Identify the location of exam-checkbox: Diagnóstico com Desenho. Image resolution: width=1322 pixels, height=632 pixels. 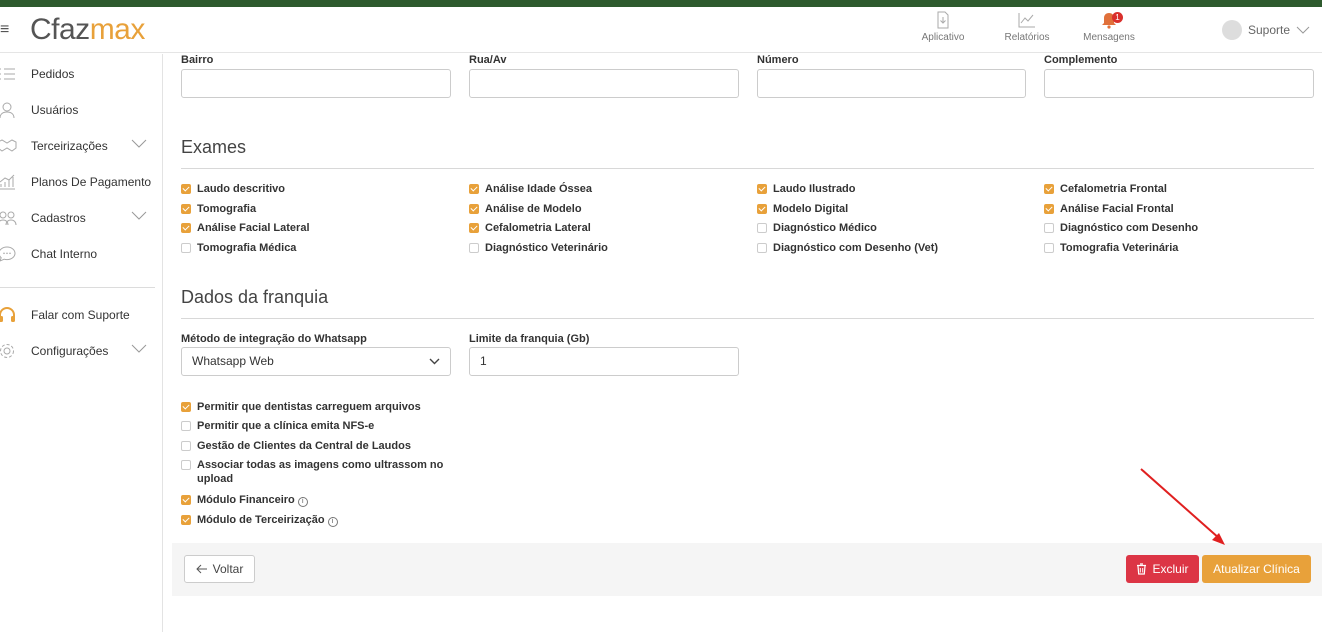
(1121, 228).